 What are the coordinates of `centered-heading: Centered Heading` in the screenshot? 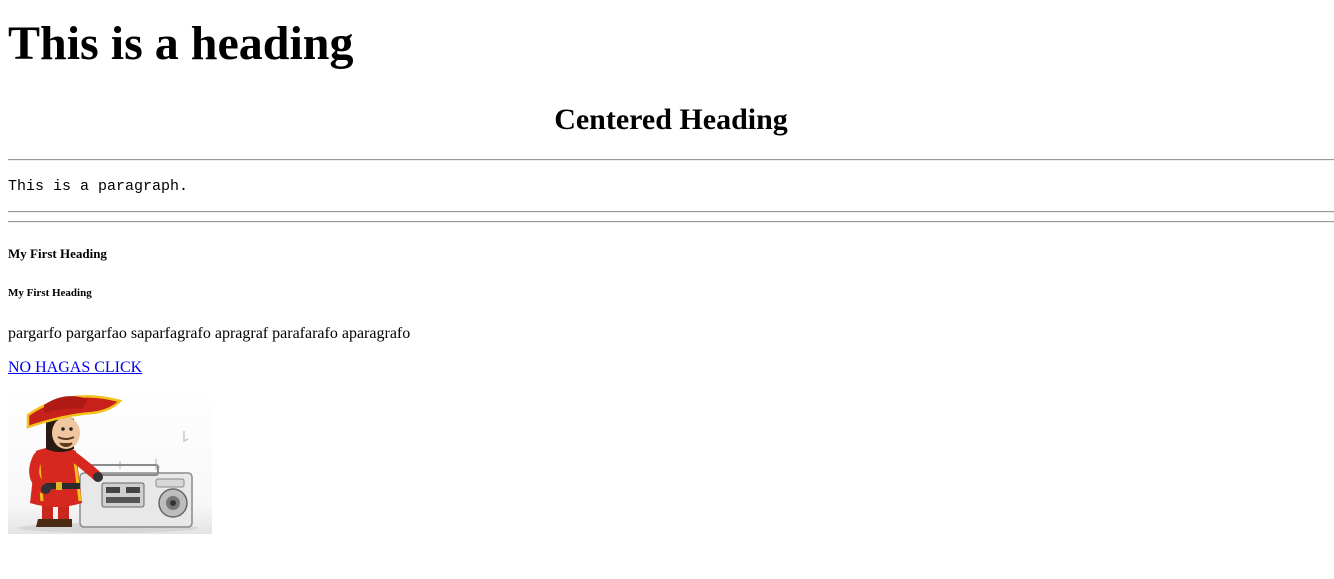 It's located at (671, 119).